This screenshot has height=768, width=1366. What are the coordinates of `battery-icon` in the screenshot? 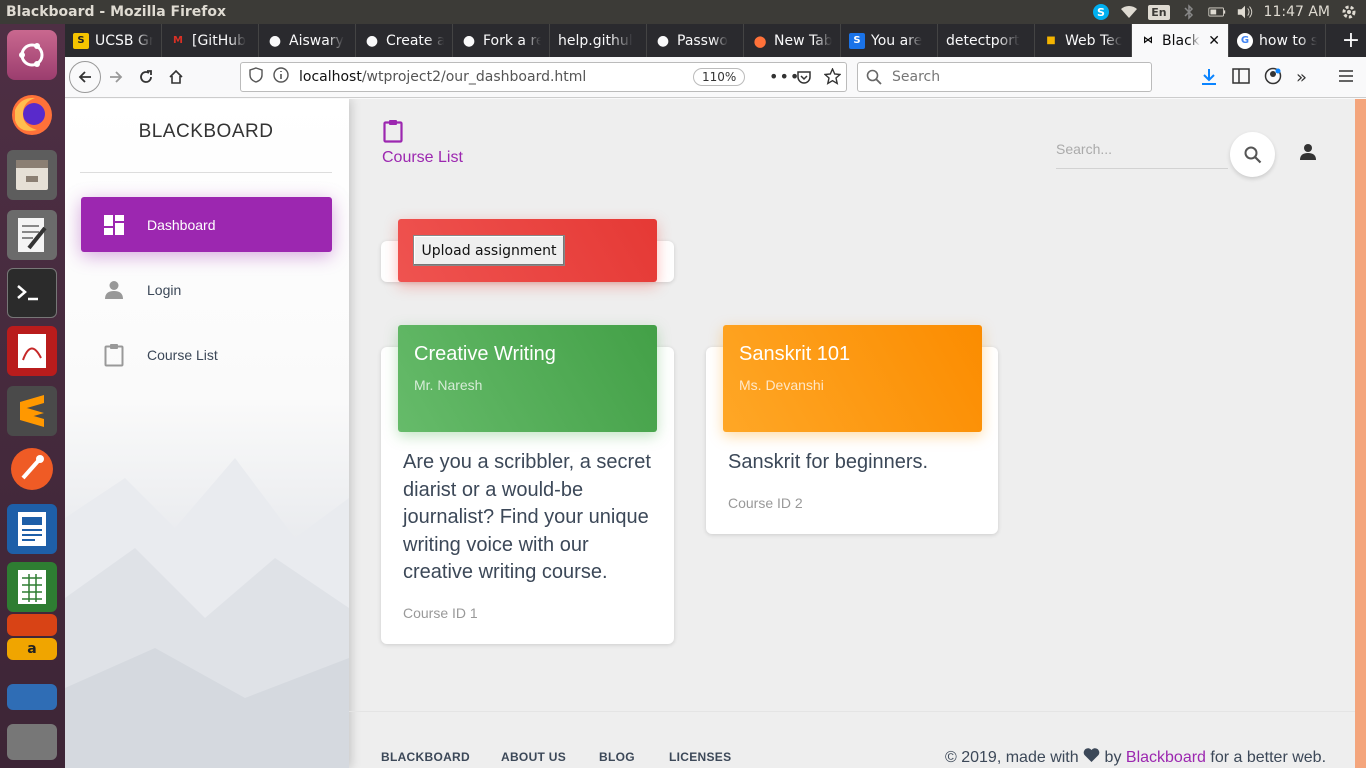 It's located at (1216, 12).